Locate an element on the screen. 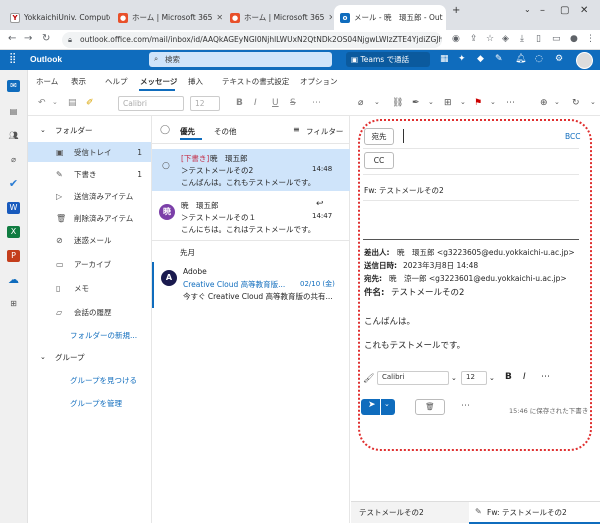  tab-home: ホーム is located at coordinates (47, 81).